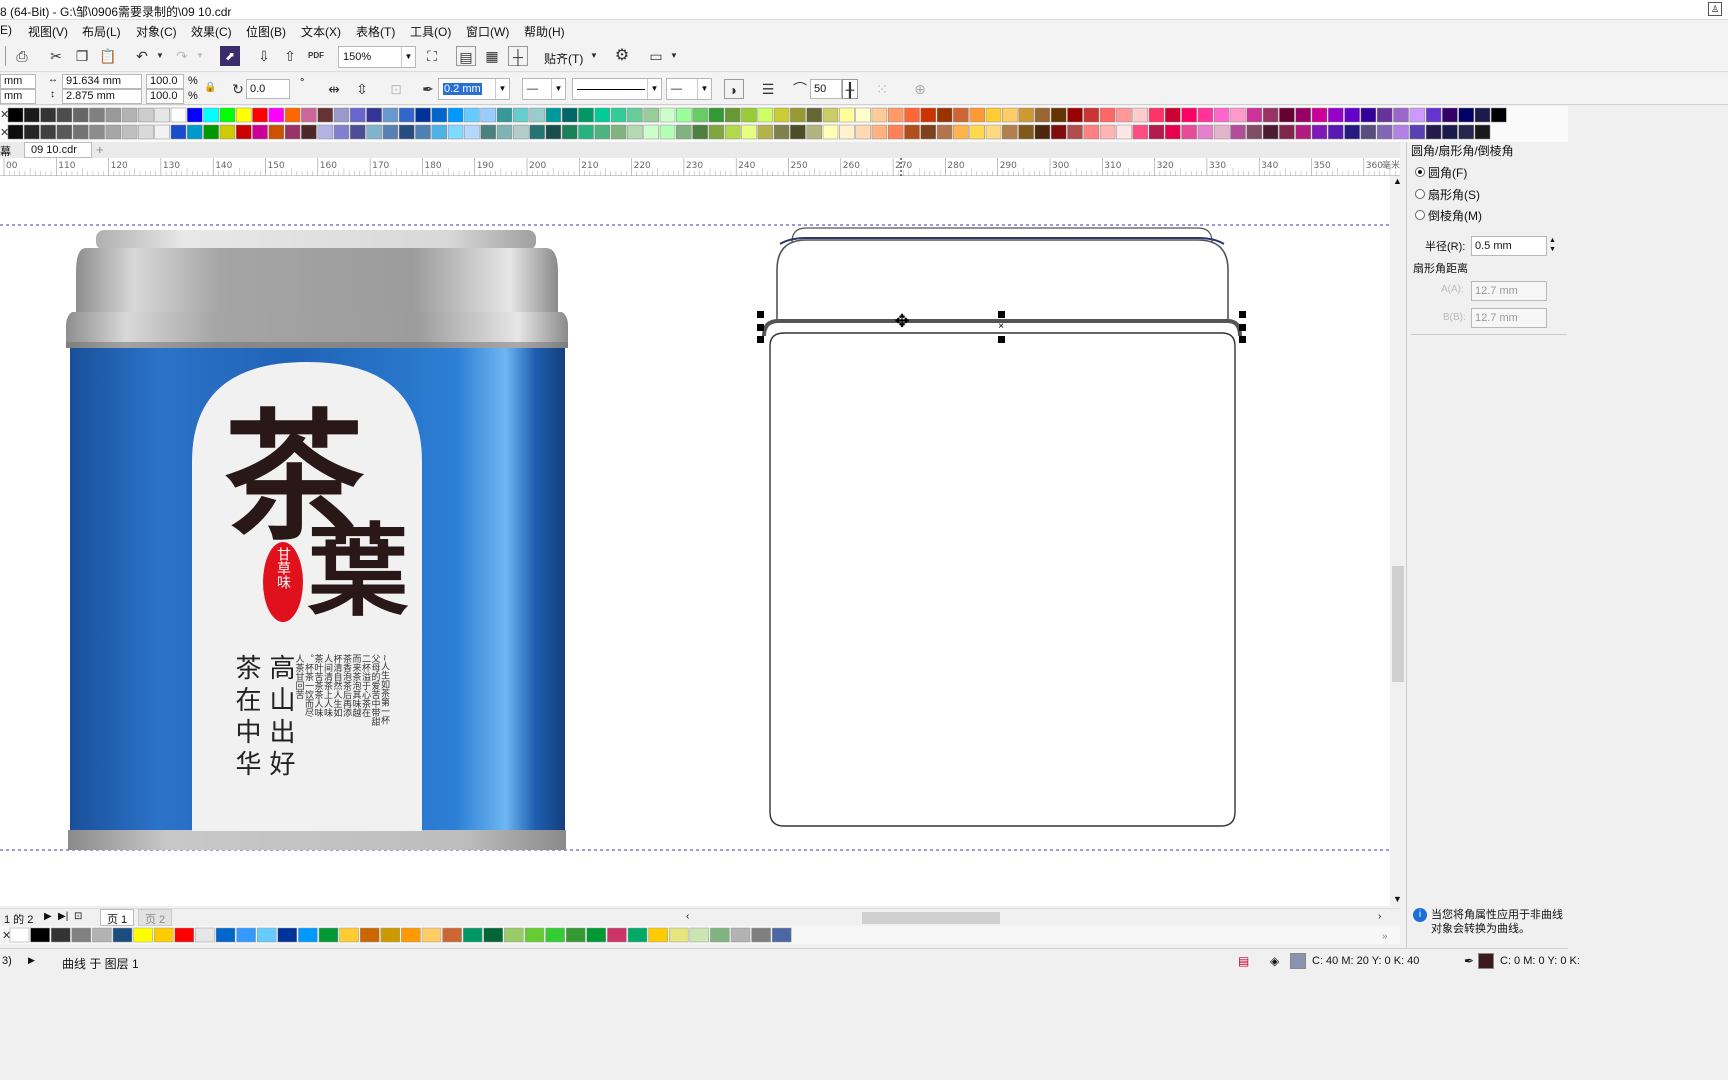  Describe the element at coordinates (268, 89) in the screenshot. I see `rotation-field: 0.0` at that location.